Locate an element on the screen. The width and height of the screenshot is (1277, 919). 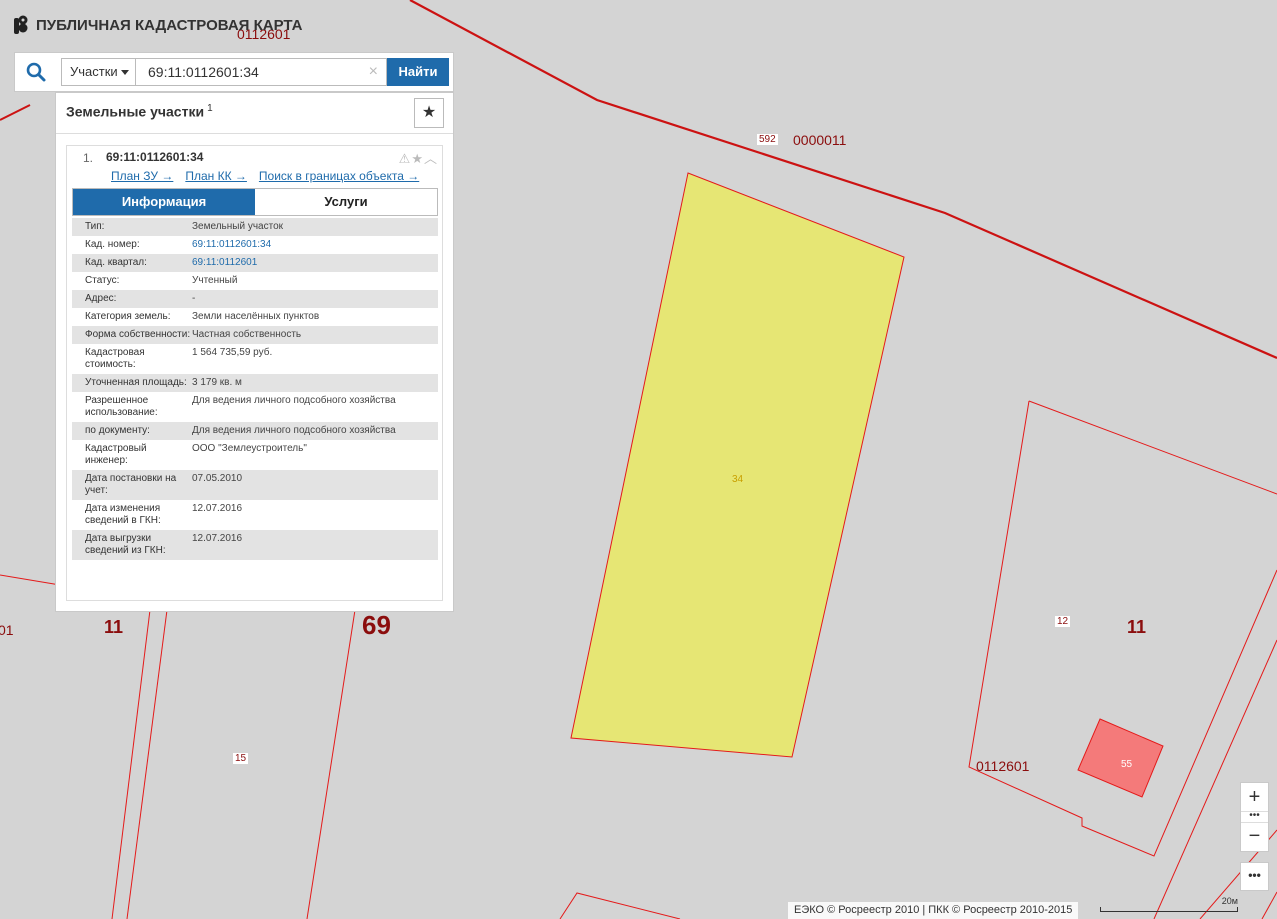
parcel-label: 12 is located at coordinates (1063, 621).